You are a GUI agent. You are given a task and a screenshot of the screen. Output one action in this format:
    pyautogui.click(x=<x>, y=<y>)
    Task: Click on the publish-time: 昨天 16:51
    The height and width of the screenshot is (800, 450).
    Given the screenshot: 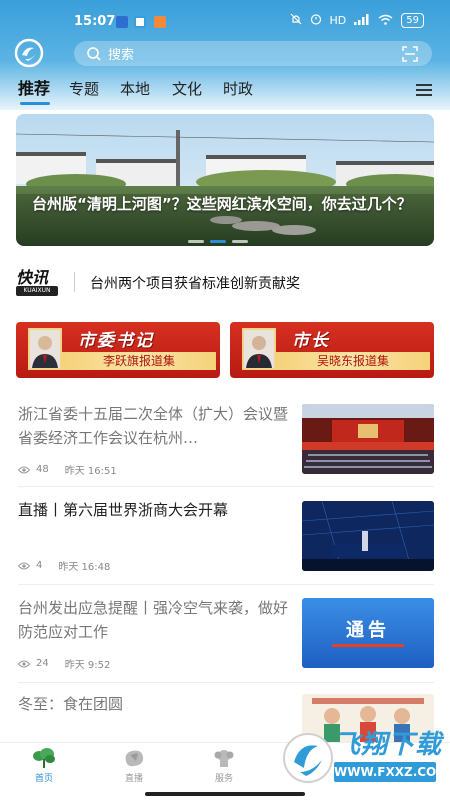 What is the action you would take?
    pyautogui.click(x=90, y=471)
    